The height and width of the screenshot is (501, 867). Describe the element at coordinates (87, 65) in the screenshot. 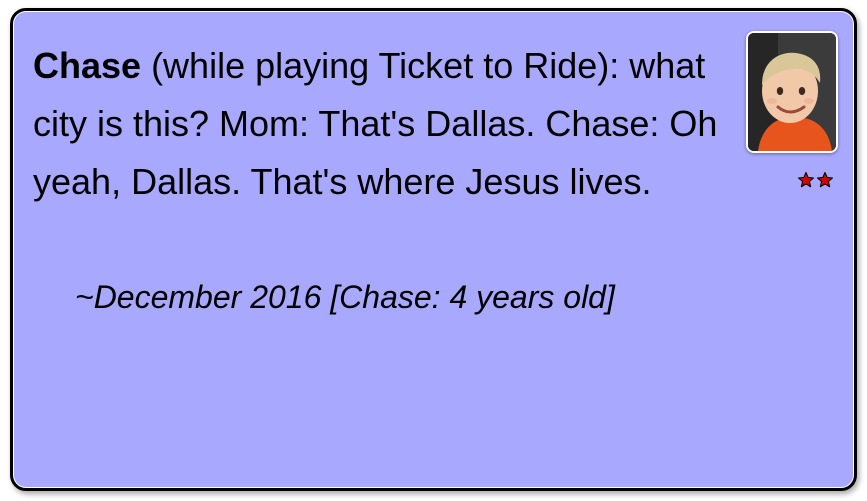

I see `quote-speaker: Chase` at that location.